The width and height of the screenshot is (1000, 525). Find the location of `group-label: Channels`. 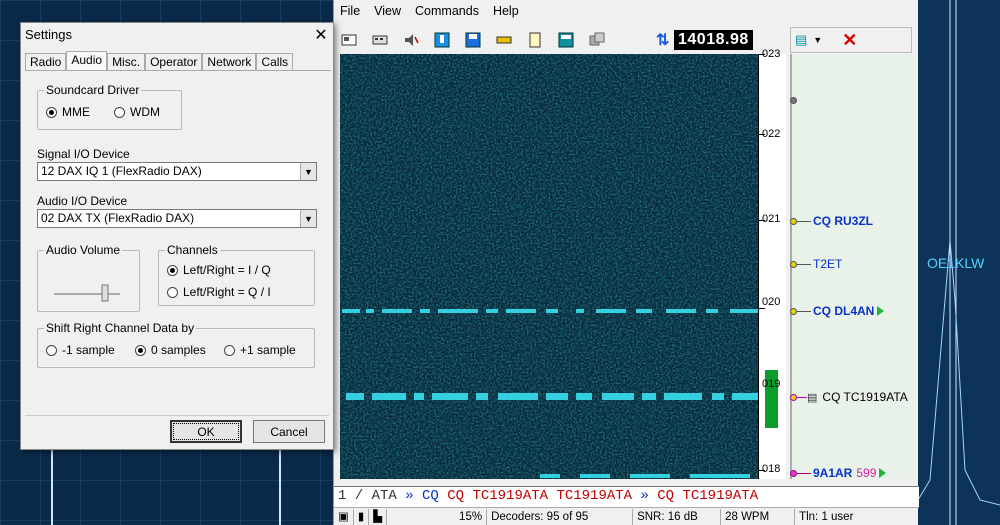

group-label: Channels is located at coordinates (192, 250).